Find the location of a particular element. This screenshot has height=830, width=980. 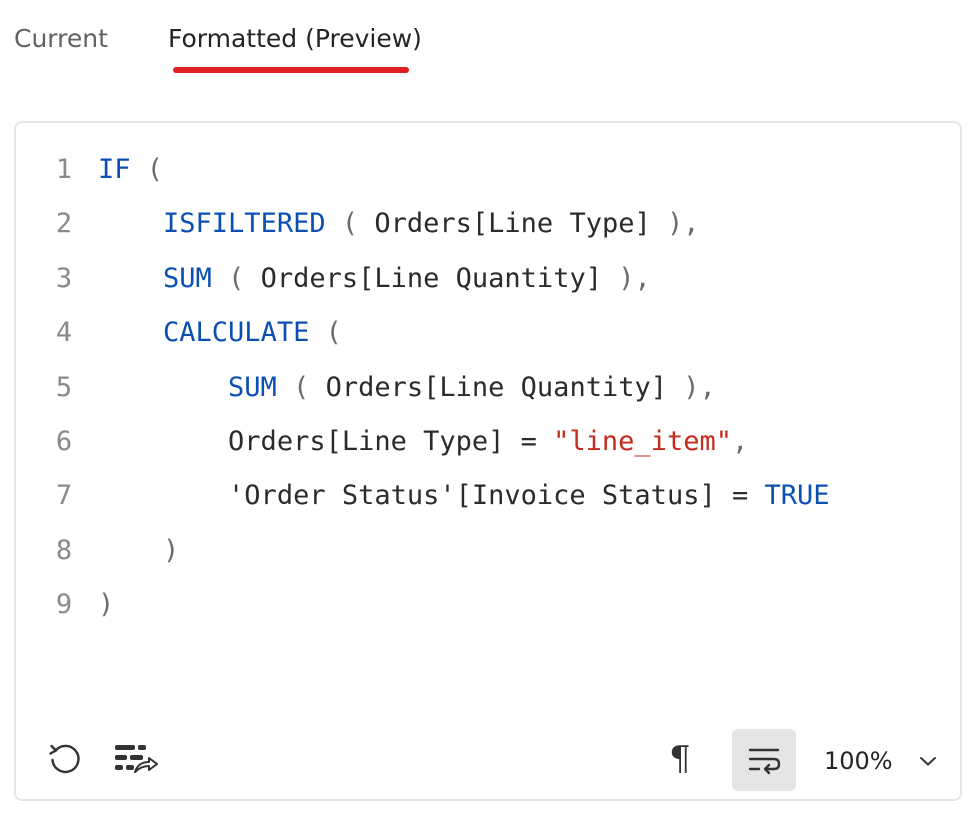

zoom-value: 100% is located at coordinates (858, 761).